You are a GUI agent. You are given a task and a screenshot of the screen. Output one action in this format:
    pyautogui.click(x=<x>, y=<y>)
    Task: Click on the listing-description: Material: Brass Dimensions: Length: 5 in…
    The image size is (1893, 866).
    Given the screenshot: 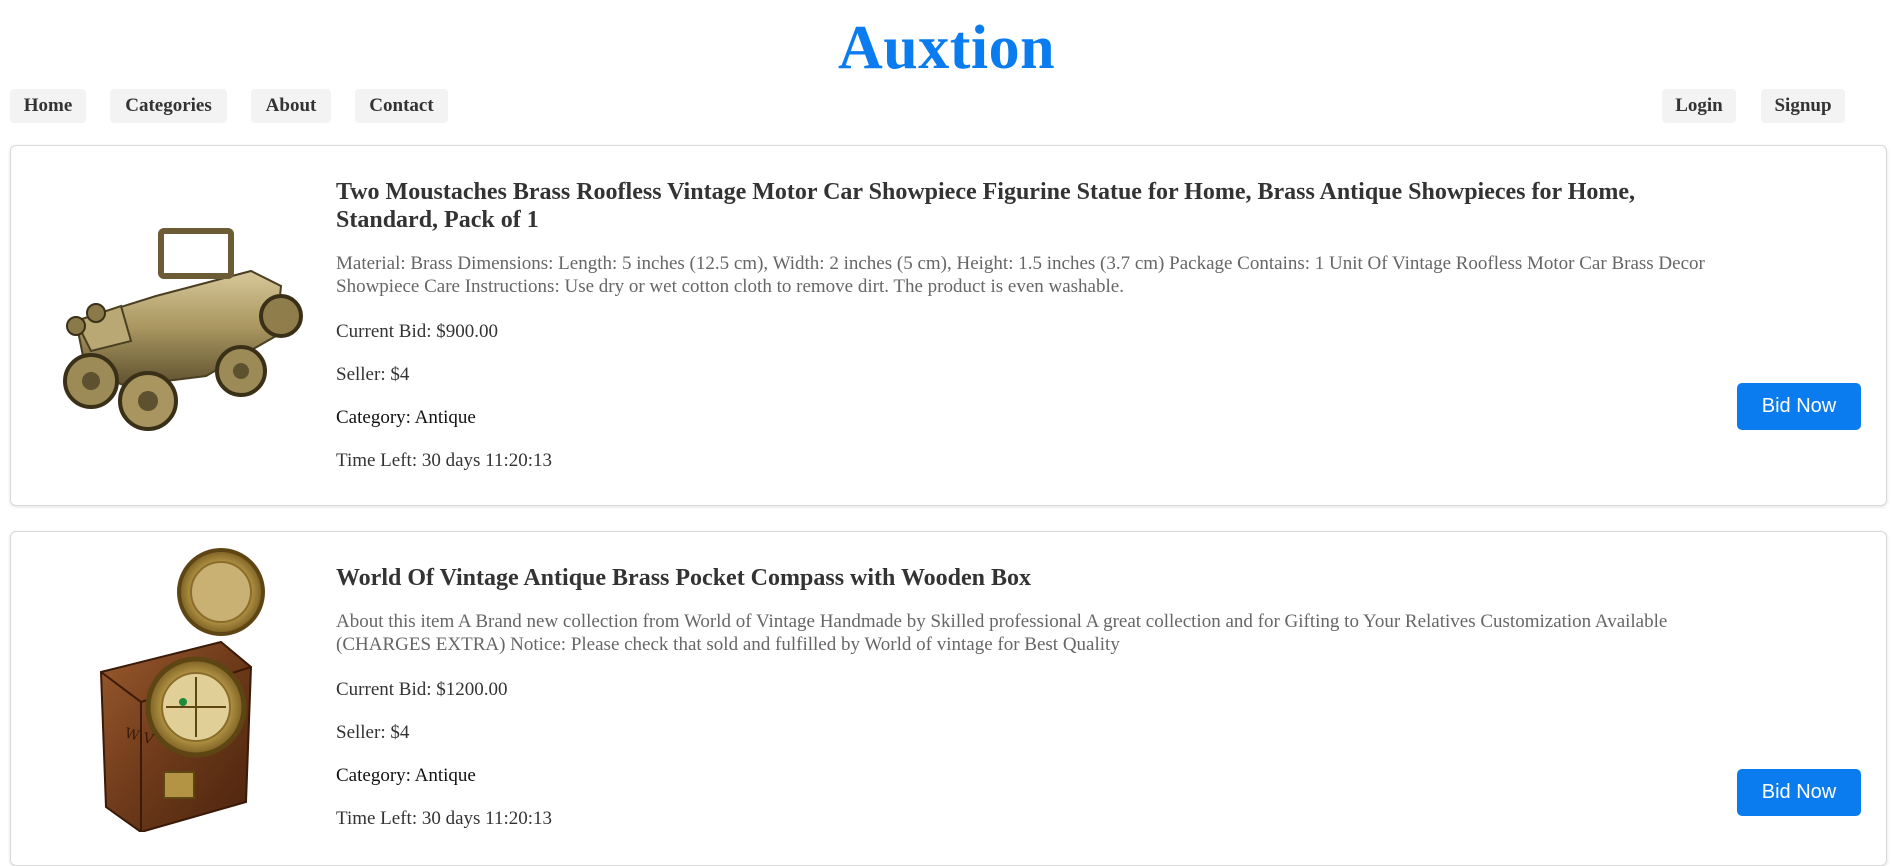 What is the action you would take?
    pyautogui.click(x=1020, y=275)
    